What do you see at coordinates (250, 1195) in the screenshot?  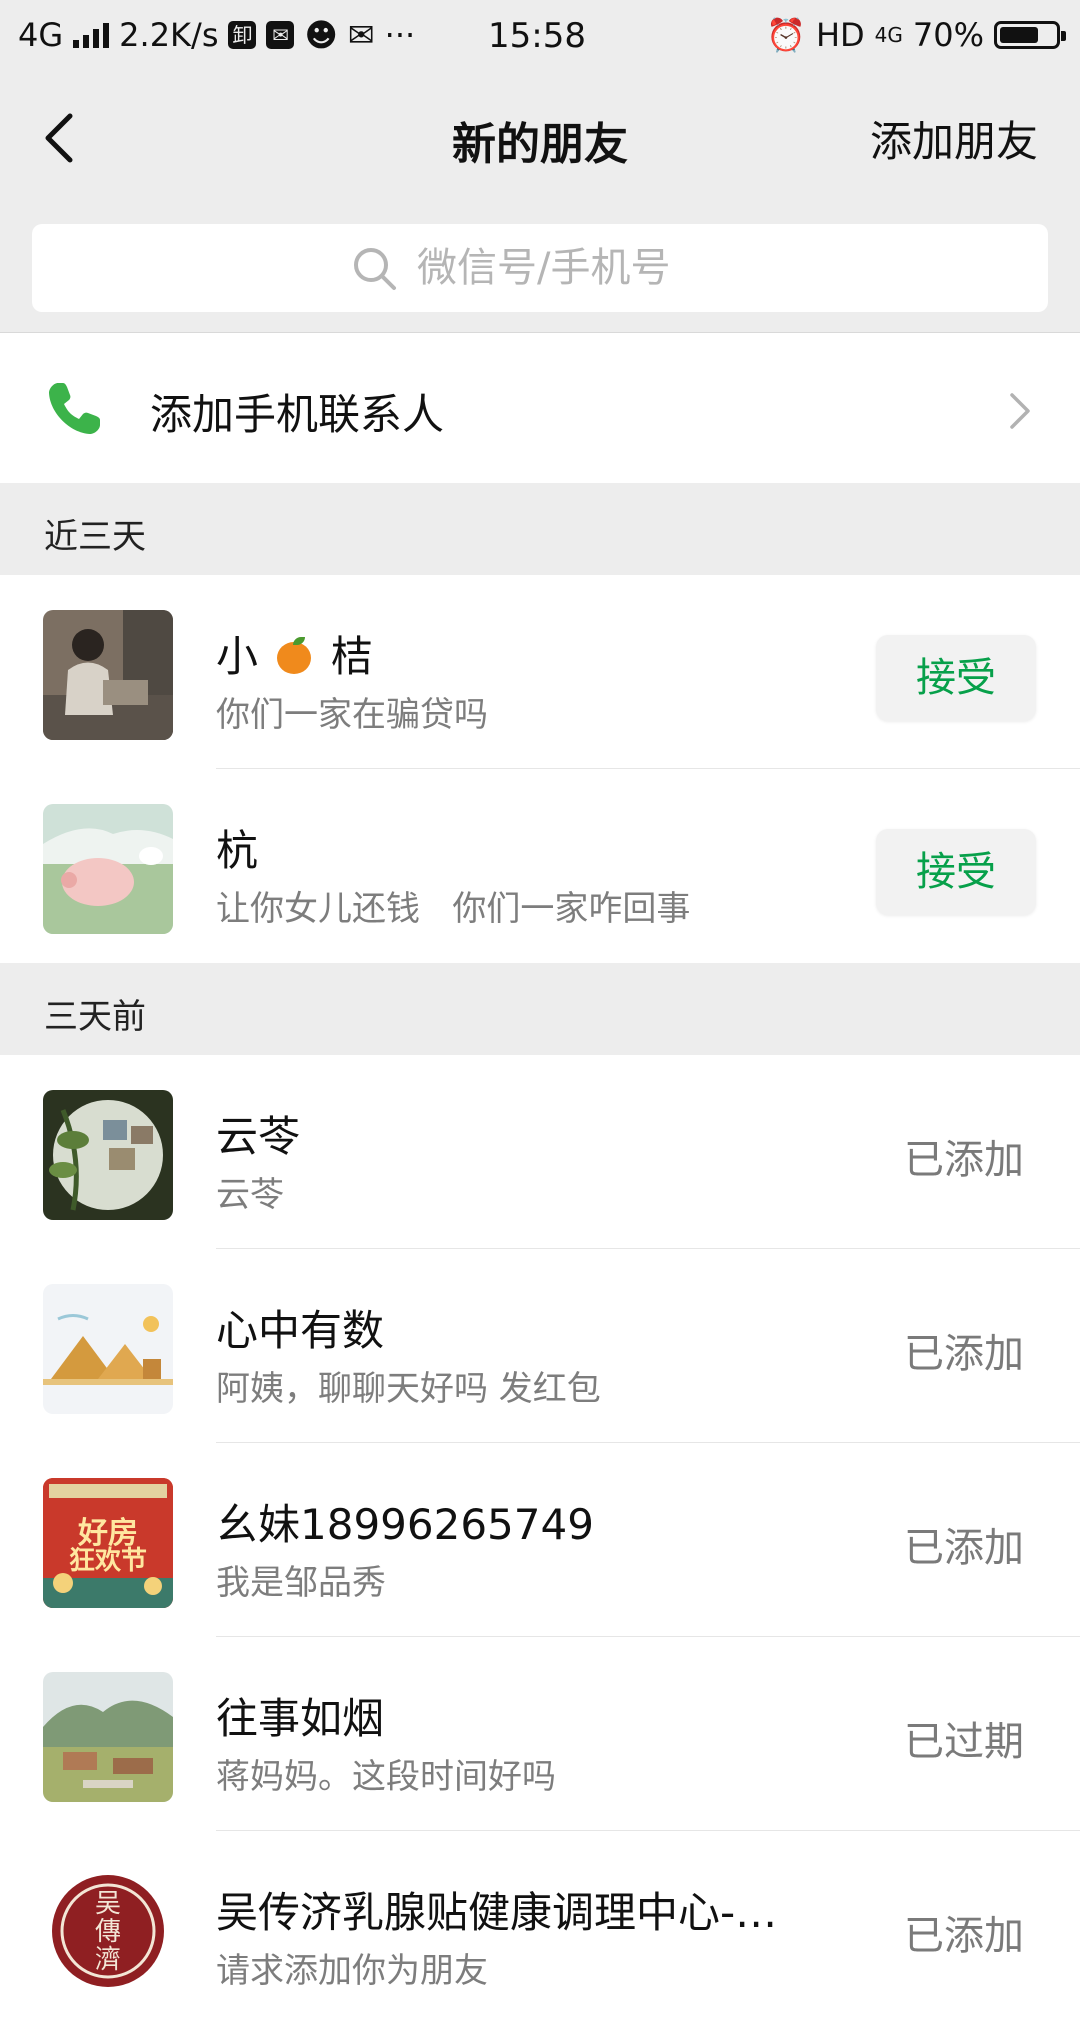 I see `request-message: 云苓` at bounding box center [250, 1195].